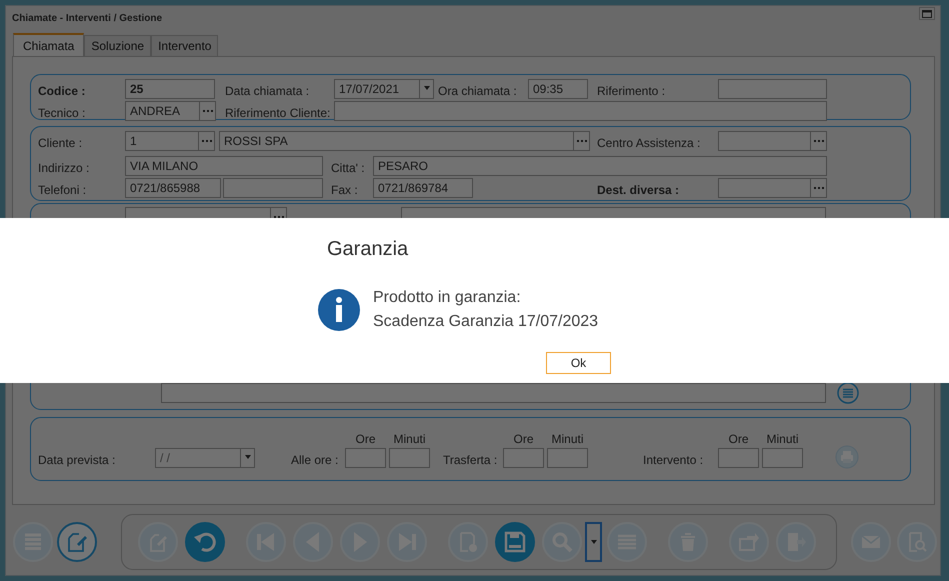 The height and width of the screenshot is (581, 949). I want to click on text-field: 17/07/2021, so click(377, 89).